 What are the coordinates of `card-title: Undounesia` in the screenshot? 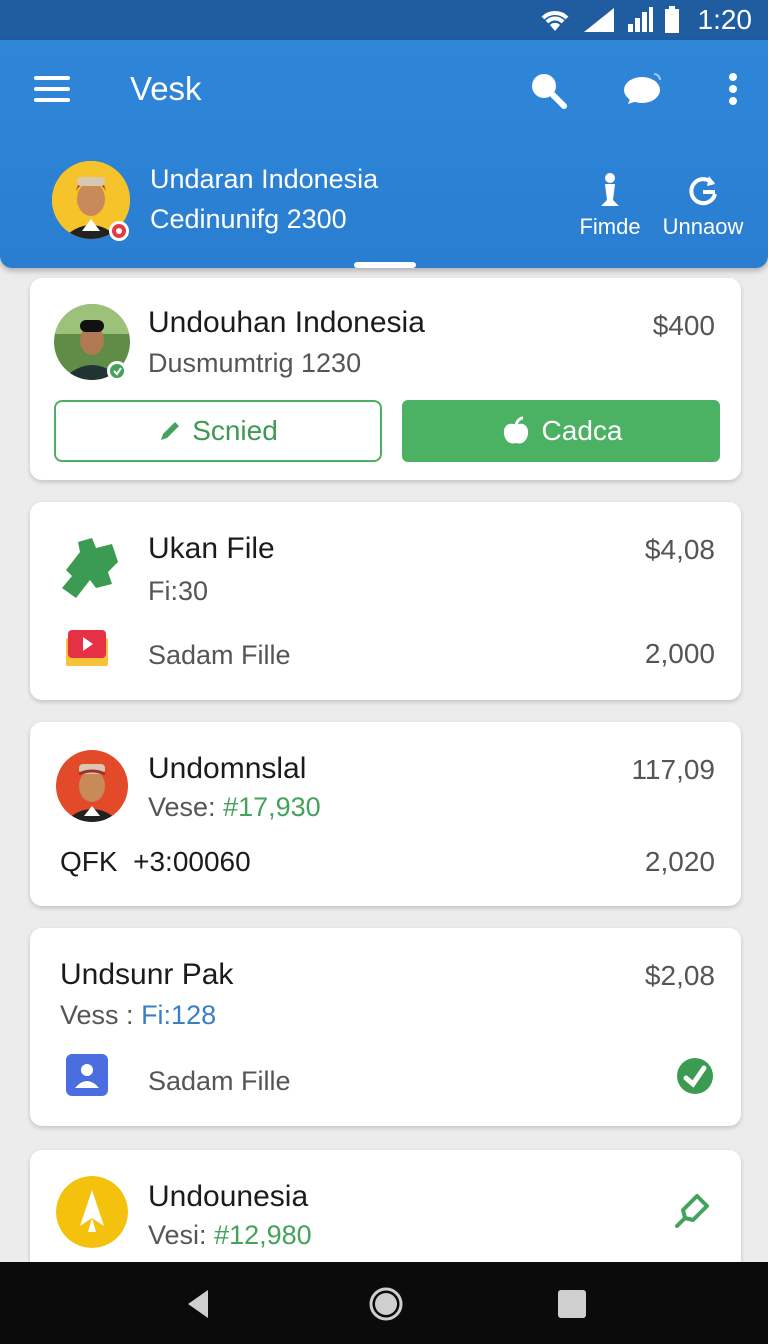 It's located at (228, 1196).